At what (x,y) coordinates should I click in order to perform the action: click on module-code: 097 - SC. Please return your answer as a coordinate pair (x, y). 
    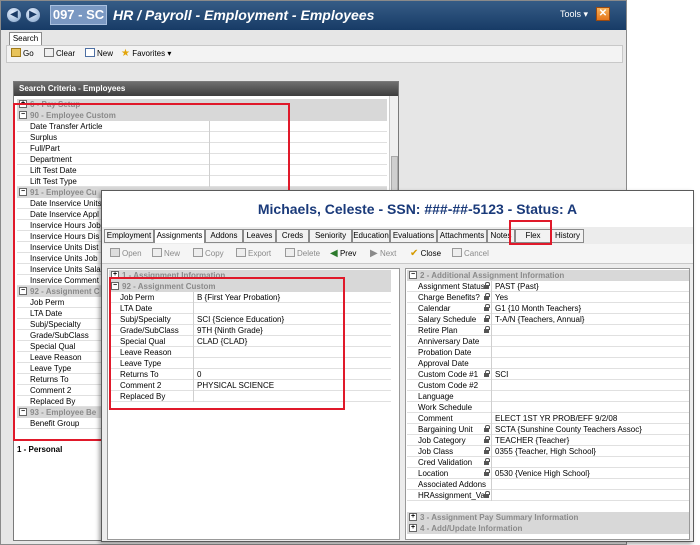
    Looking at the image, I should click on (78, 15).